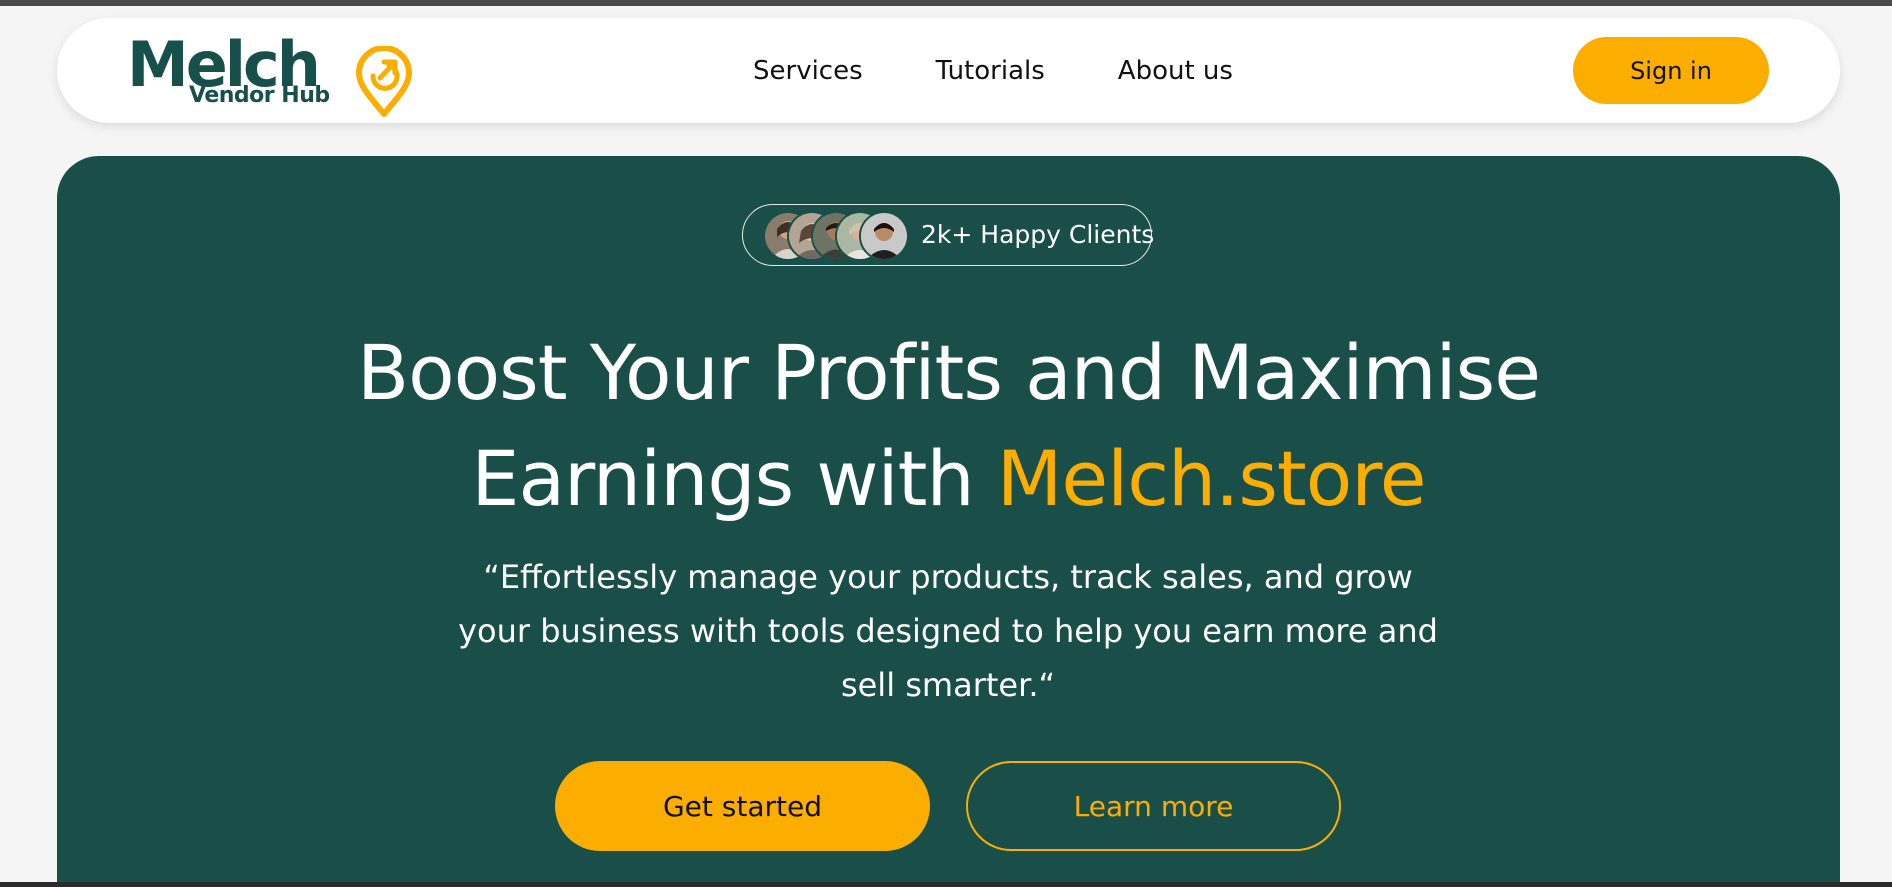  I want to click on nav-services: Services, so click(808, 71).